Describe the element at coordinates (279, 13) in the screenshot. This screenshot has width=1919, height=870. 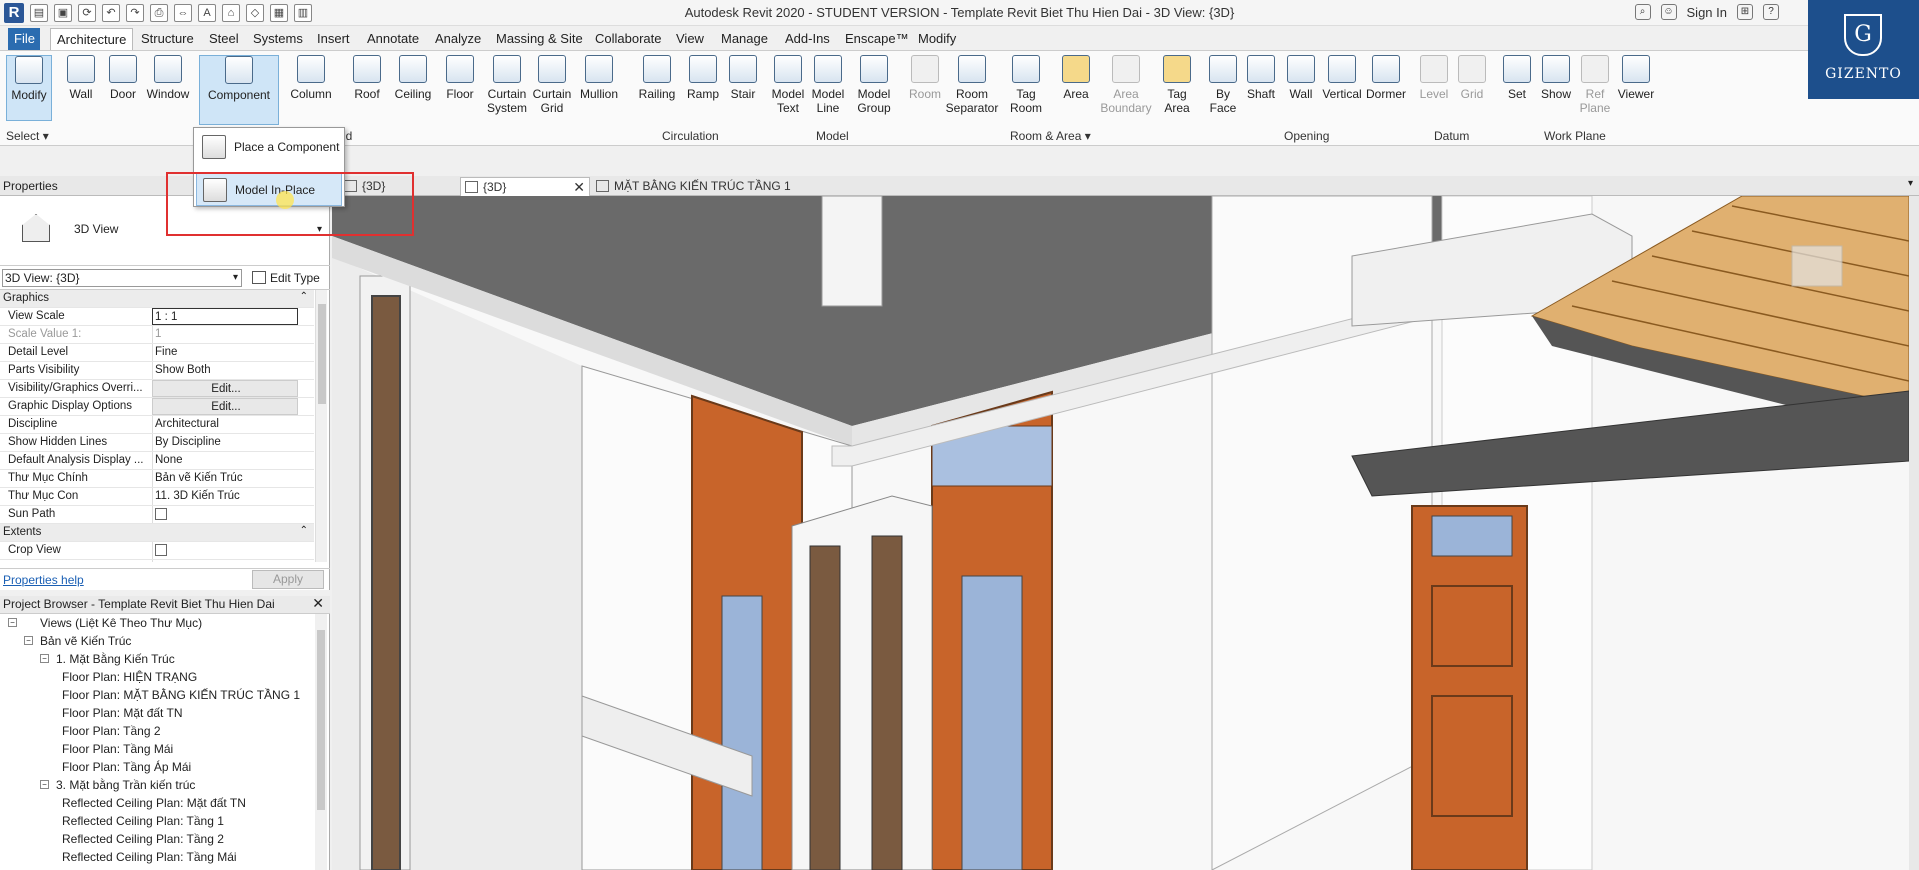
I see `close-hidden-icon: ▦` at that location.